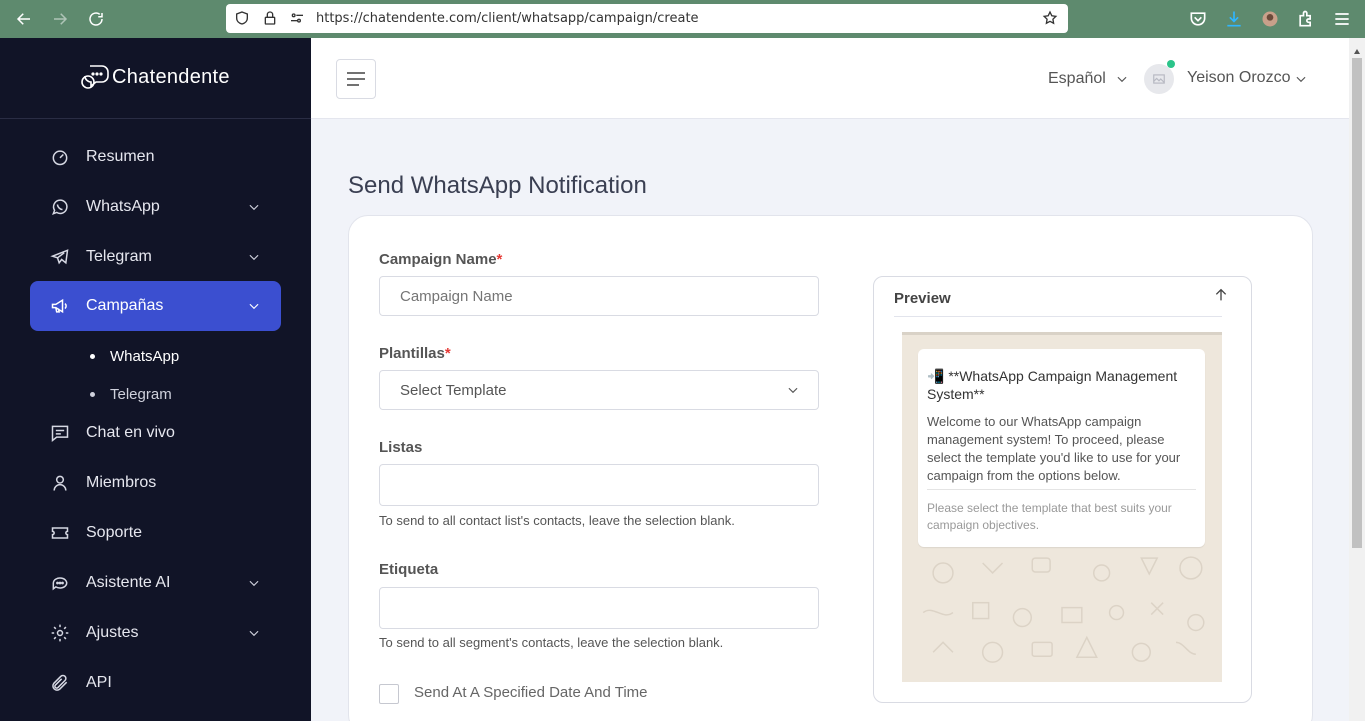 This screenshot has height=721, width=1365. I want to click on preview-title: Preview, so click(922, 298).